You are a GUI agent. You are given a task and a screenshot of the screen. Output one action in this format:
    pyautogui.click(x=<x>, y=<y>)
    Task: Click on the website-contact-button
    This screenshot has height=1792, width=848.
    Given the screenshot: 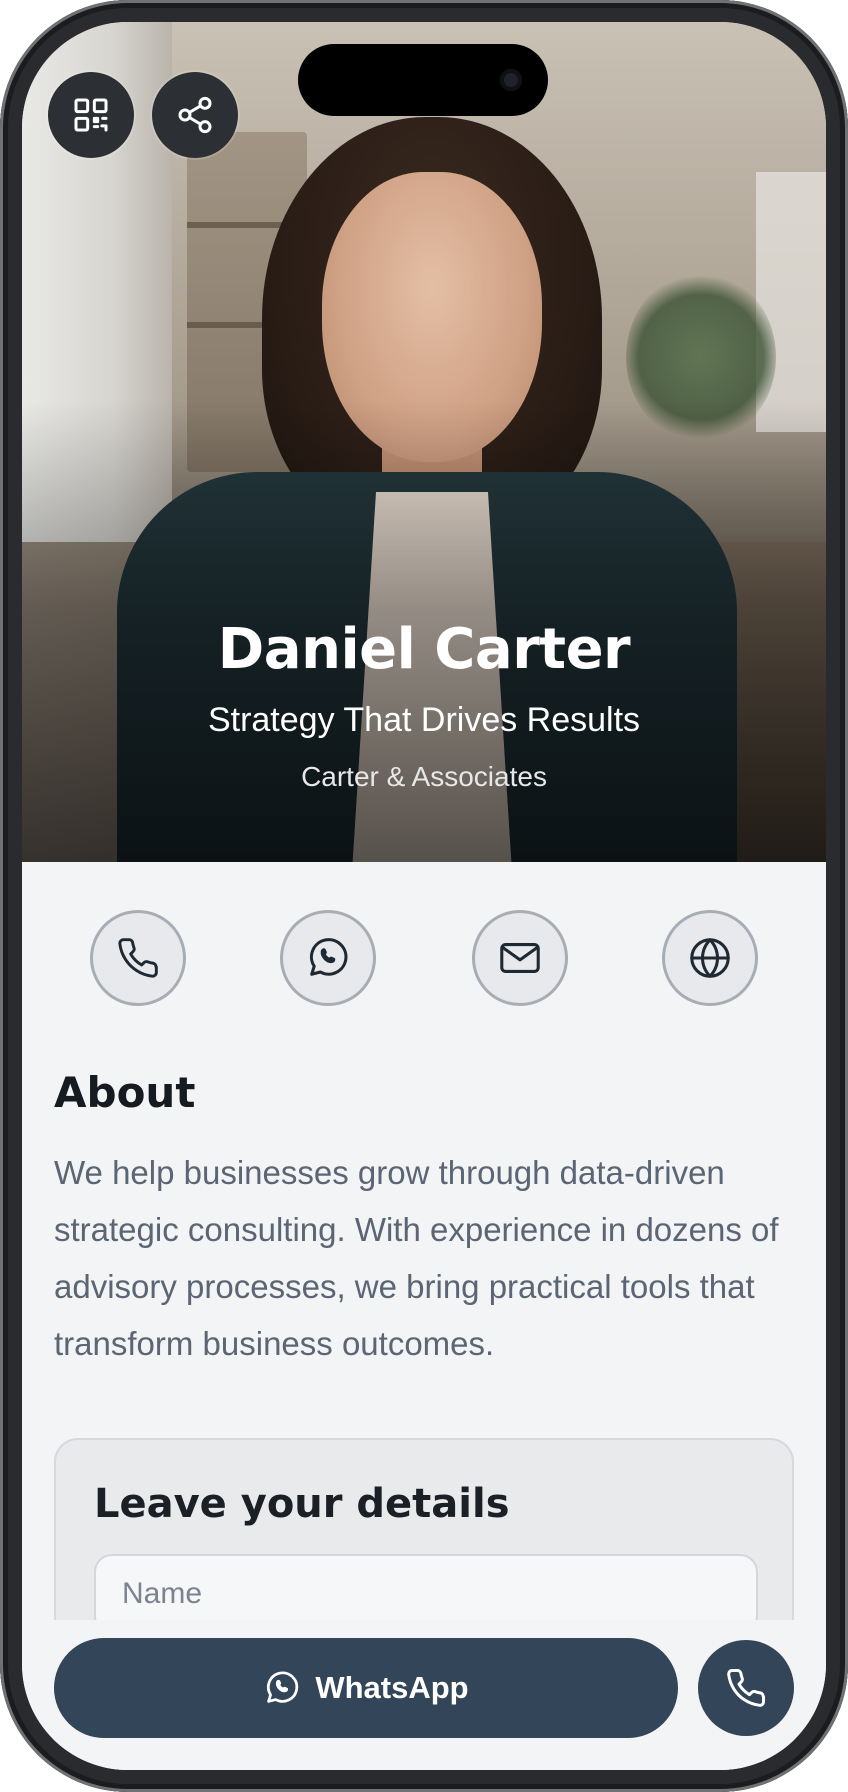 What is the action you would take?
    pyautogui.click(x=710, y=958)
    